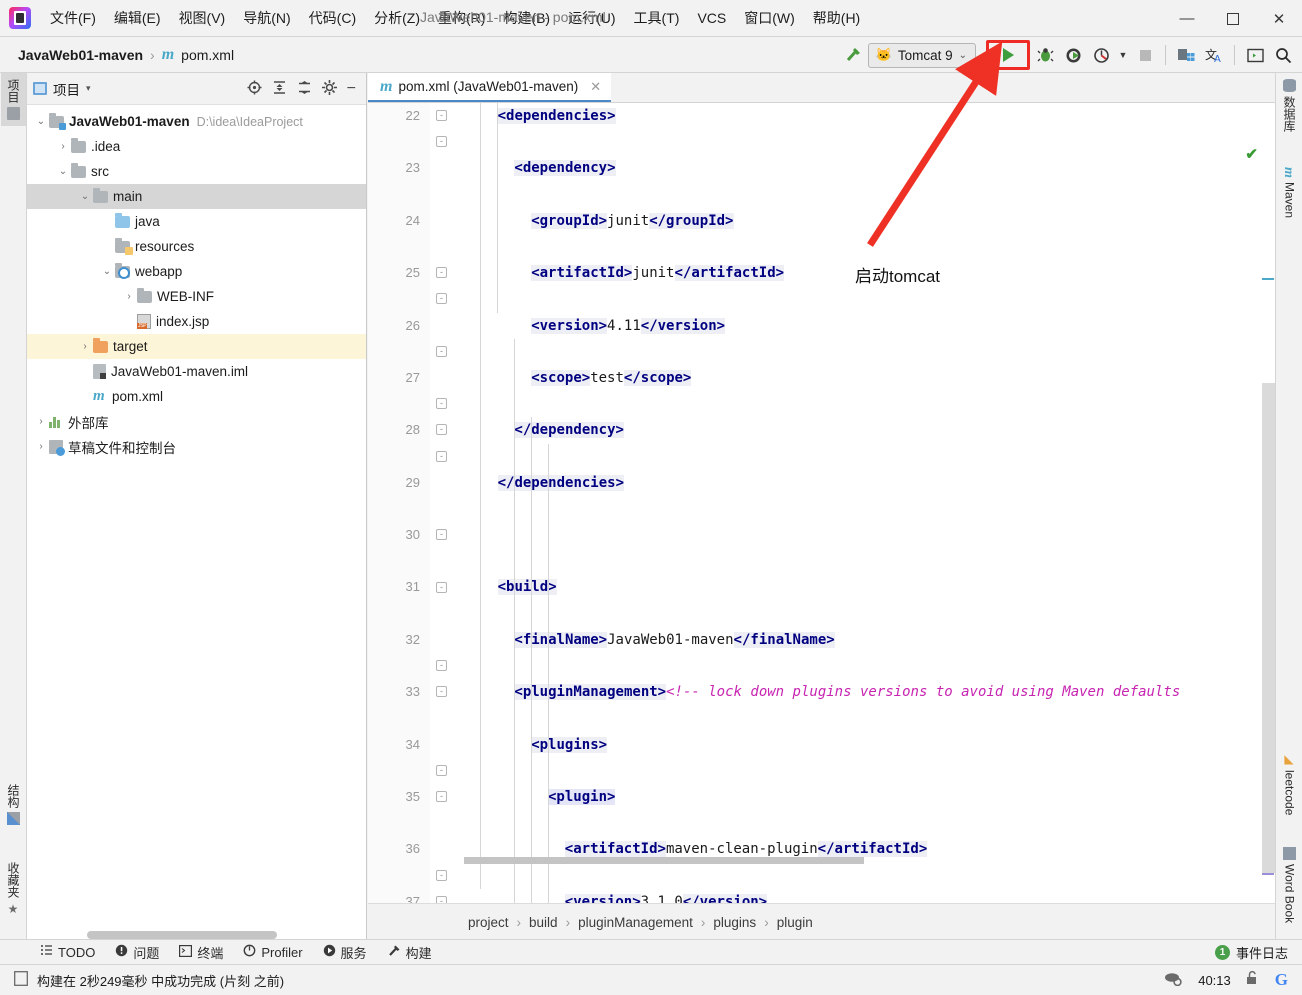 This screenshot has width=1302, height=995. I want to click on profiler-button, so click(1101, 55).